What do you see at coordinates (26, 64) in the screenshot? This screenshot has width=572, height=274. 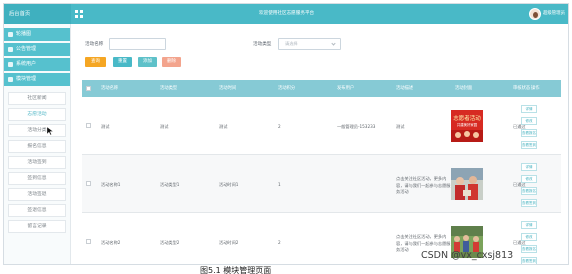 I see `sidebar-menu-label: 系统用户` at bounding box center [26, 64].